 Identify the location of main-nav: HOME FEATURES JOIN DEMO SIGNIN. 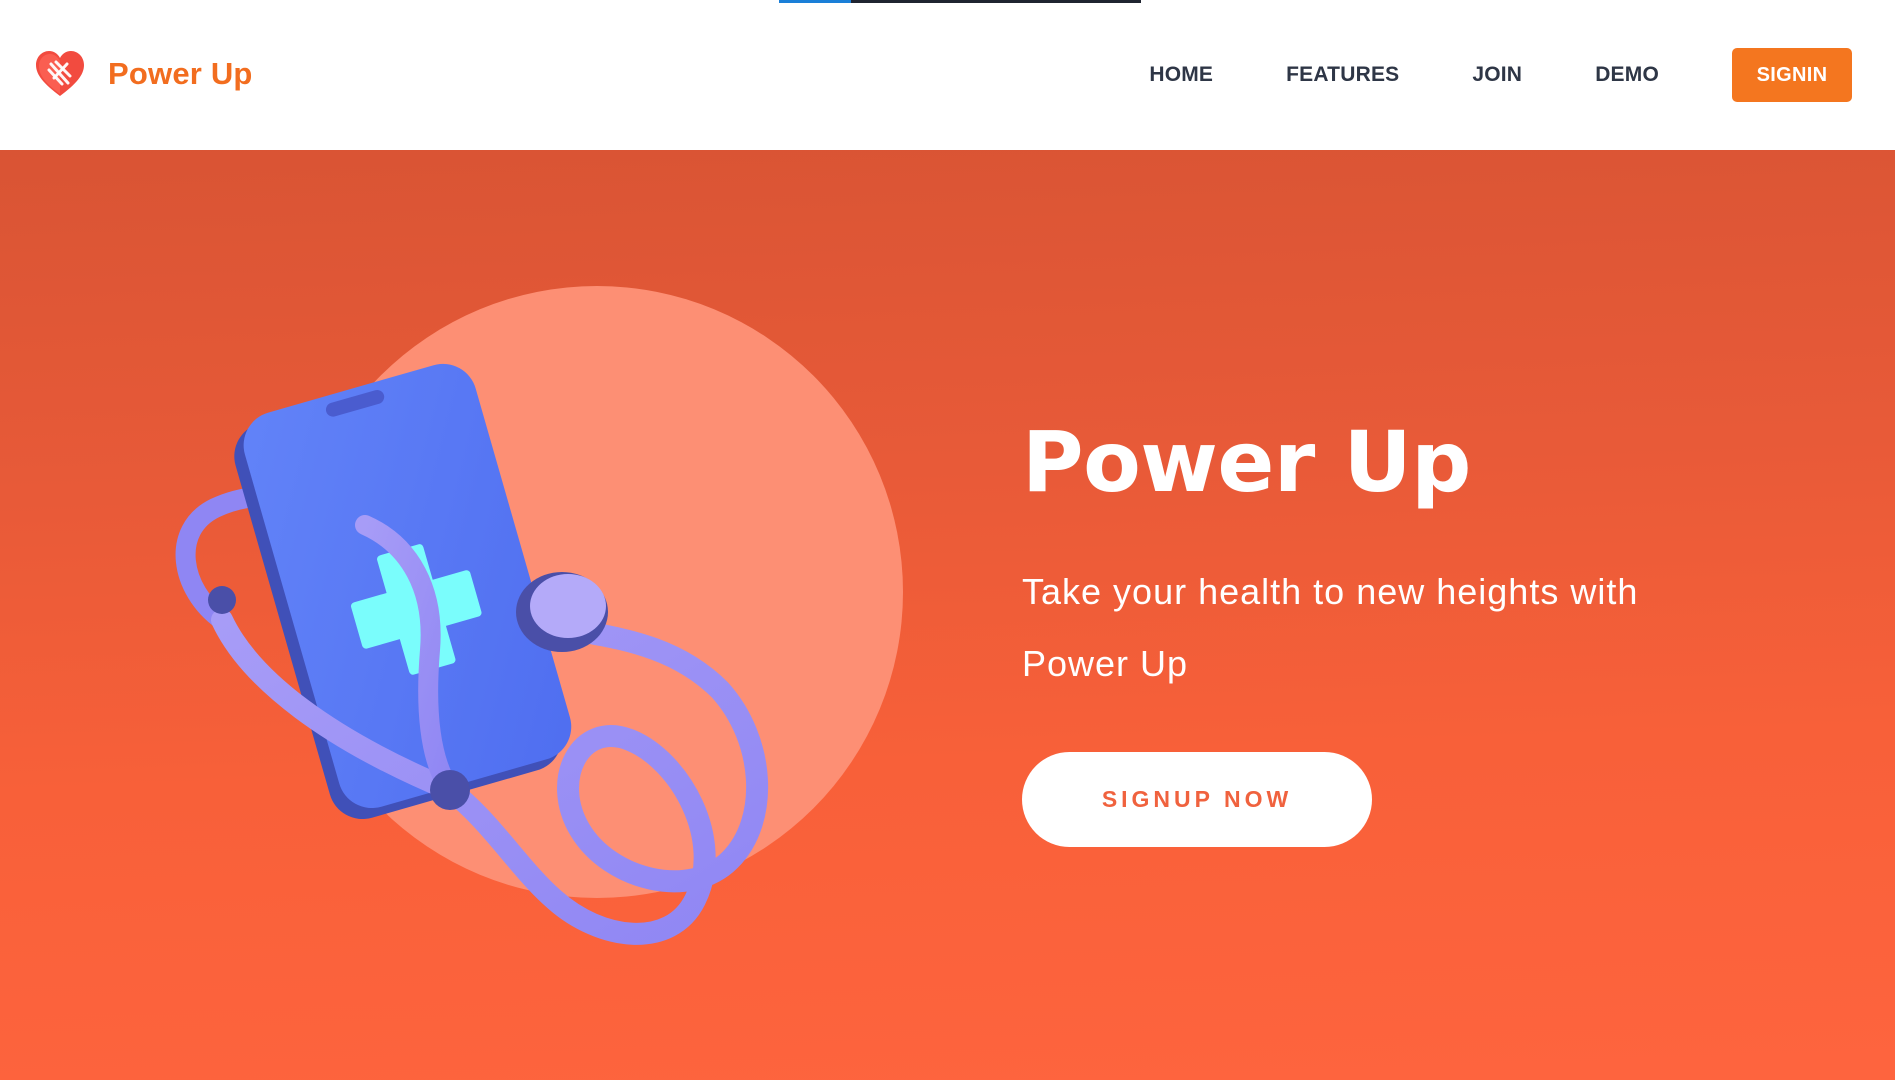
(1500, 75).